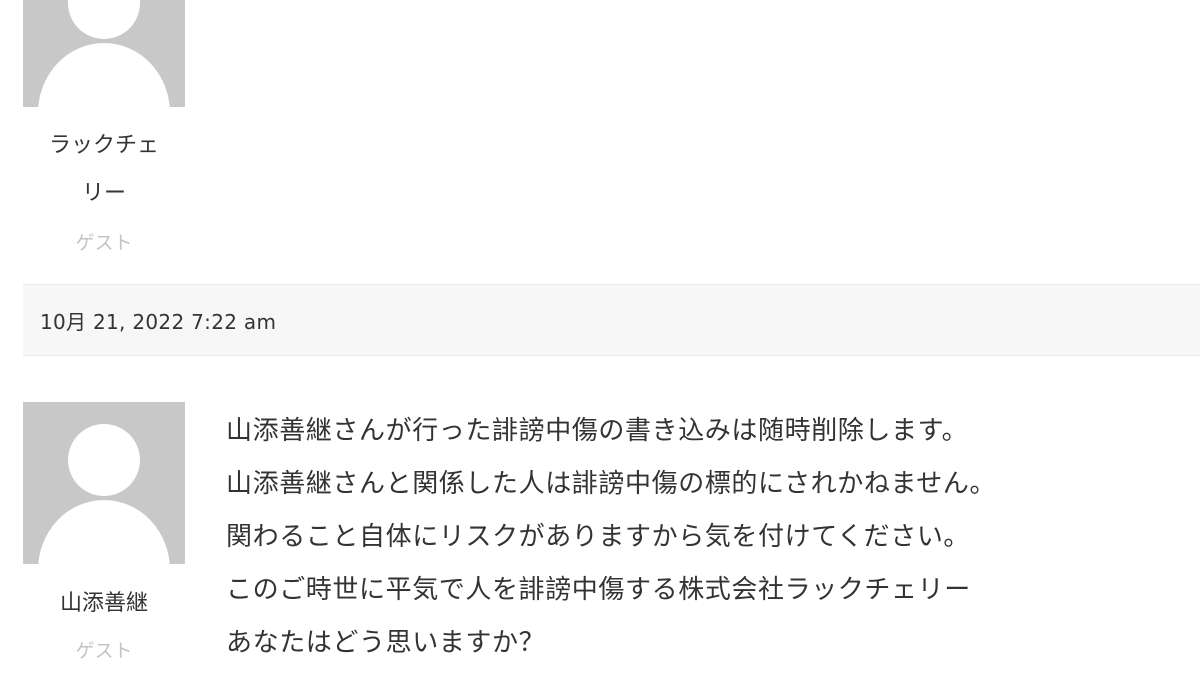 The width and height of the screenshot is (1200, 675). Describe the element at coordinates (104, 604) in the screenshot. I see `comment-author: 山添善継` at that location.